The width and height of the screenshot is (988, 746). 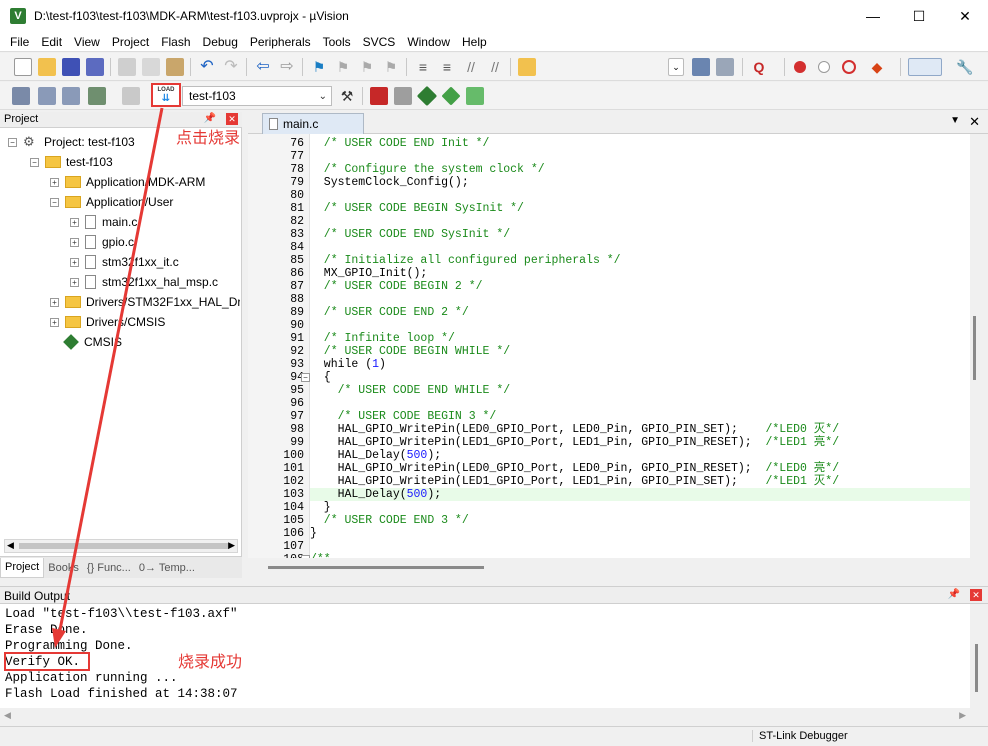 What do you see at coordinates (51, 42) in the screenshot?
I see `menu-edit: Edit` at bounding box center [51, 42].